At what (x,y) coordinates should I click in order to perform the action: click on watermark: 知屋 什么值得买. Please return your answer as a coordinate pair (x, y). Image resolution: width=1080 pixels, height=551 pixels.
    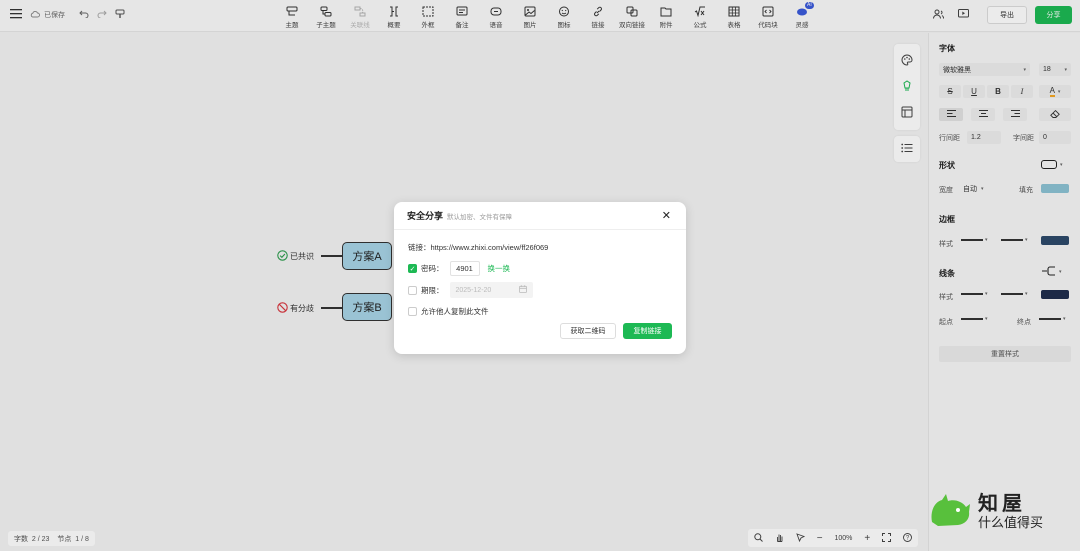
    Looking at the image, I should click on (985, 512).